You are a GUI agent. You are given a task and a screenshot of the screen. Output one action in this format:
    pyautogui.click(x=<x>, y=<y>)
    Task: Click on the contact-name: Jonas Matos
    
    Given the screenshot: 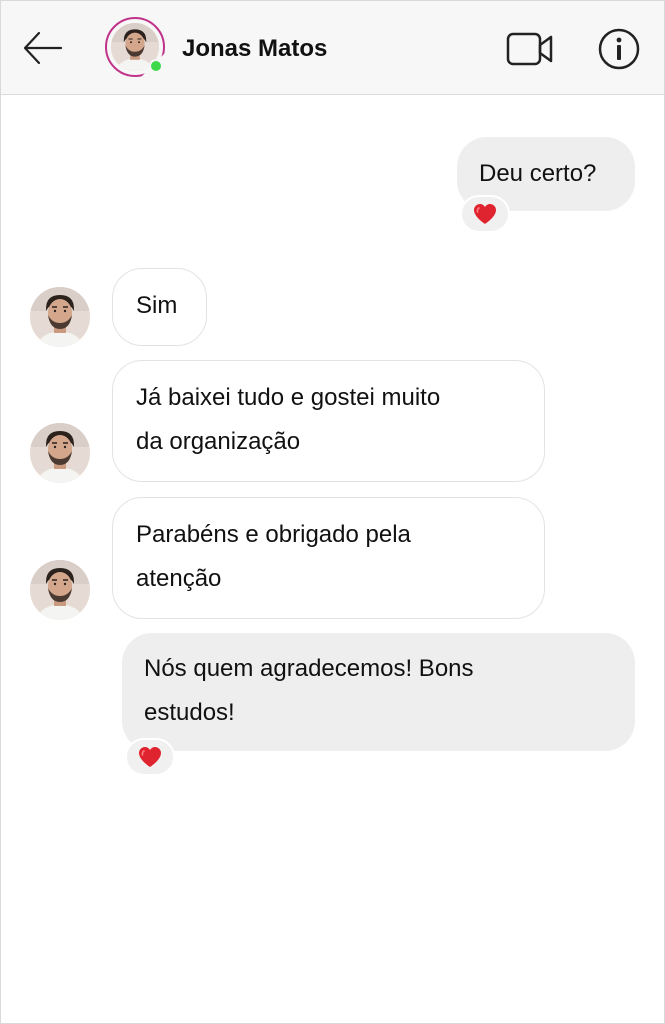 What is the action you would take?
    pyautogui.click(x=254, y=49)
    